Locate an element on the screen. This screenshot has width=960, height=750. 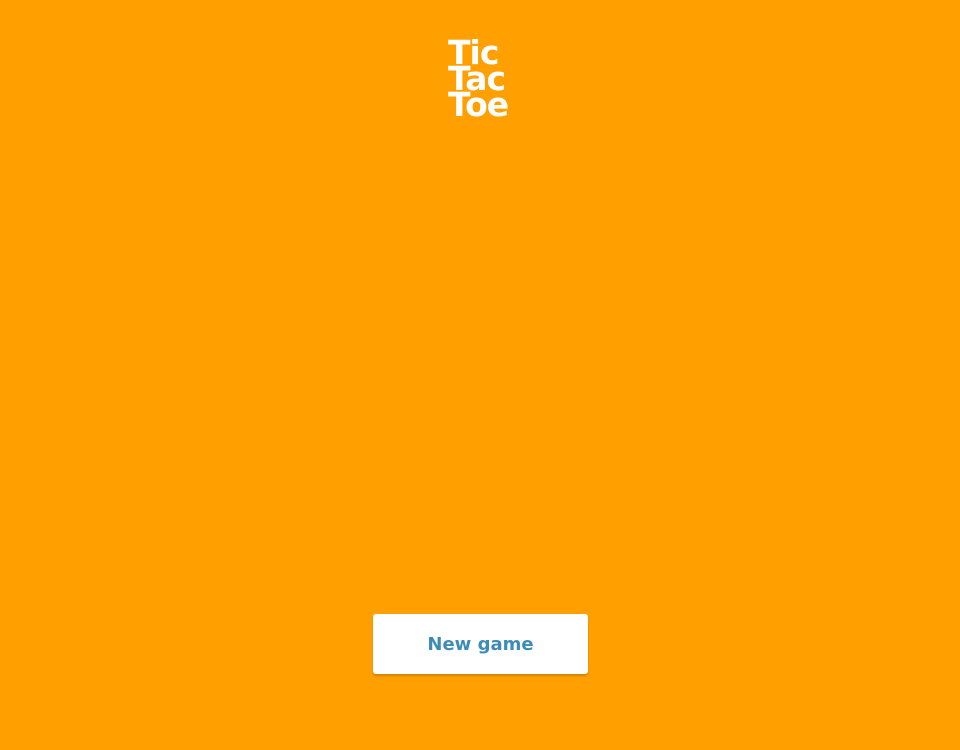
game-logo: Tic Tac Toe is located at coordinates (478, 80).